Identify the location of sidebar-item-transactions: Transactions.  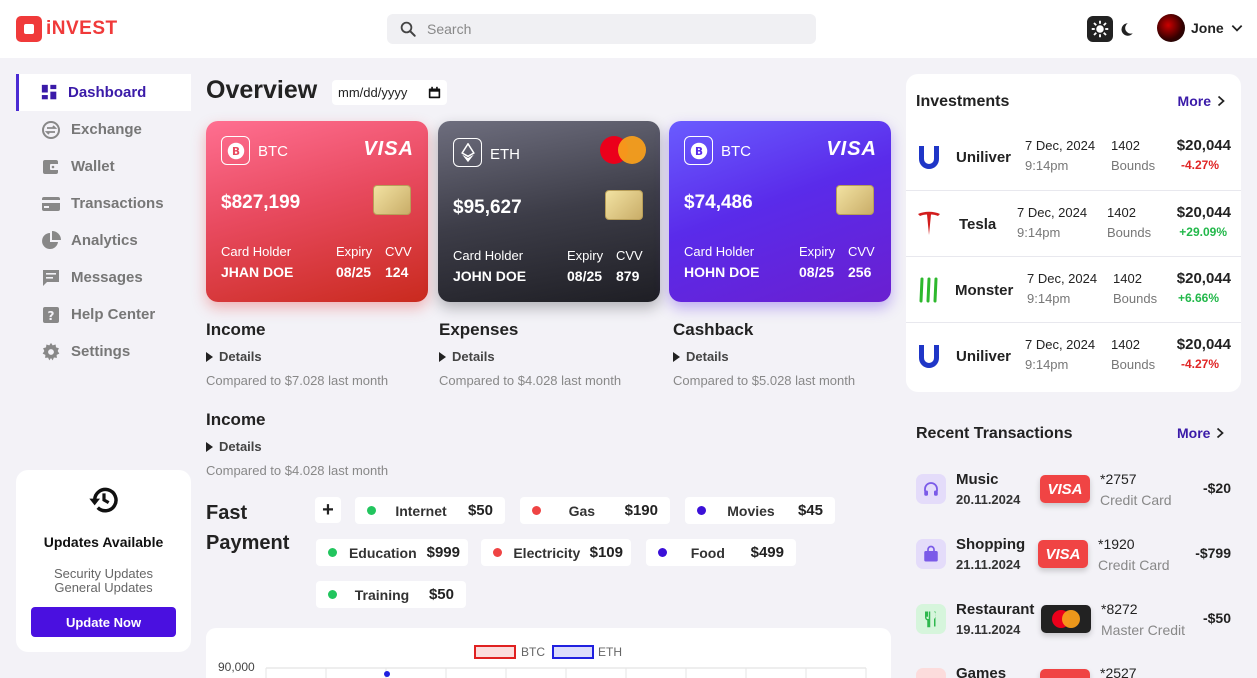
(103, 203).